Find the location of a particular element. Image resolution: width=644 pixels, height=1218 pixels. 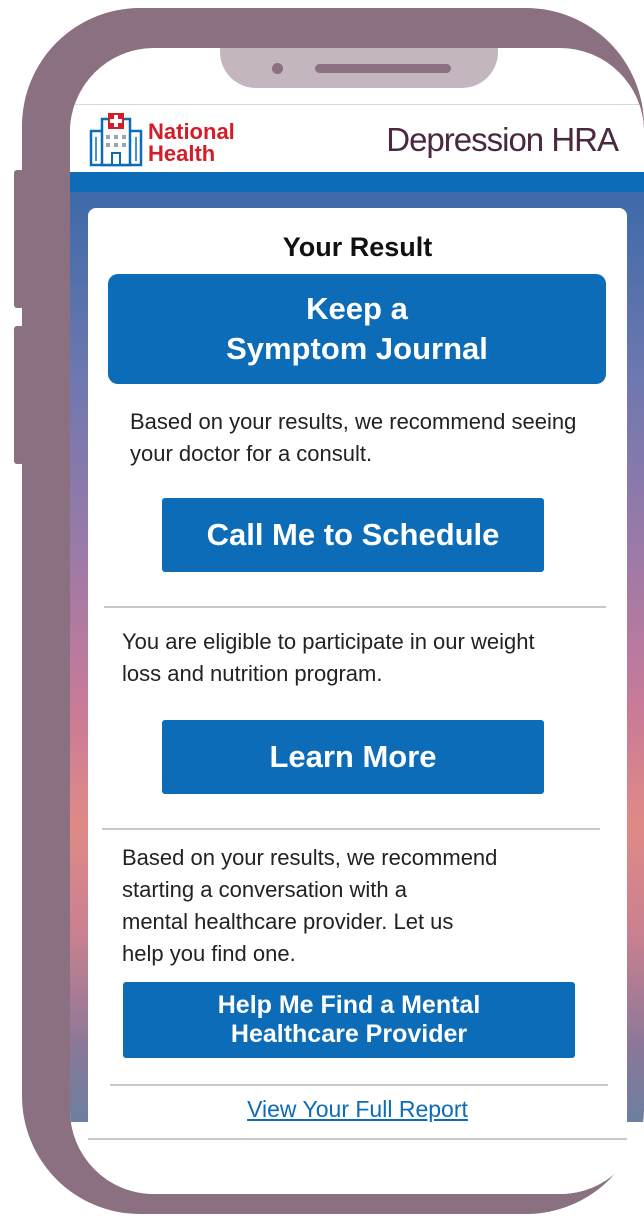

mental-text-line-1: Based on your results, we recommend is located at coordinates (310, 857).